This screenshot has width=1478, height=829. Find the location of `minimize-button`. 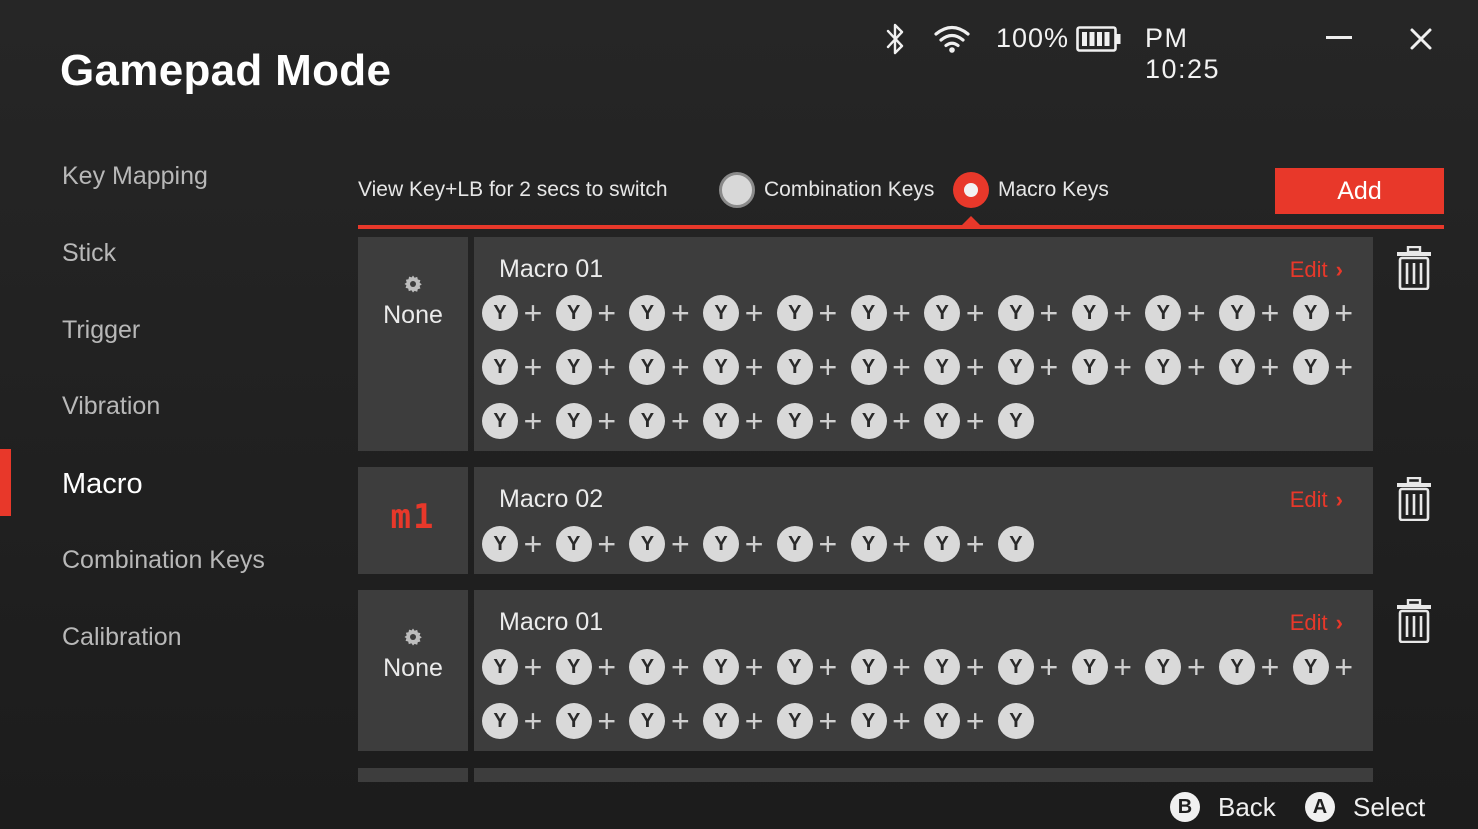

minimize-button is located at coordinates (1339, 37).